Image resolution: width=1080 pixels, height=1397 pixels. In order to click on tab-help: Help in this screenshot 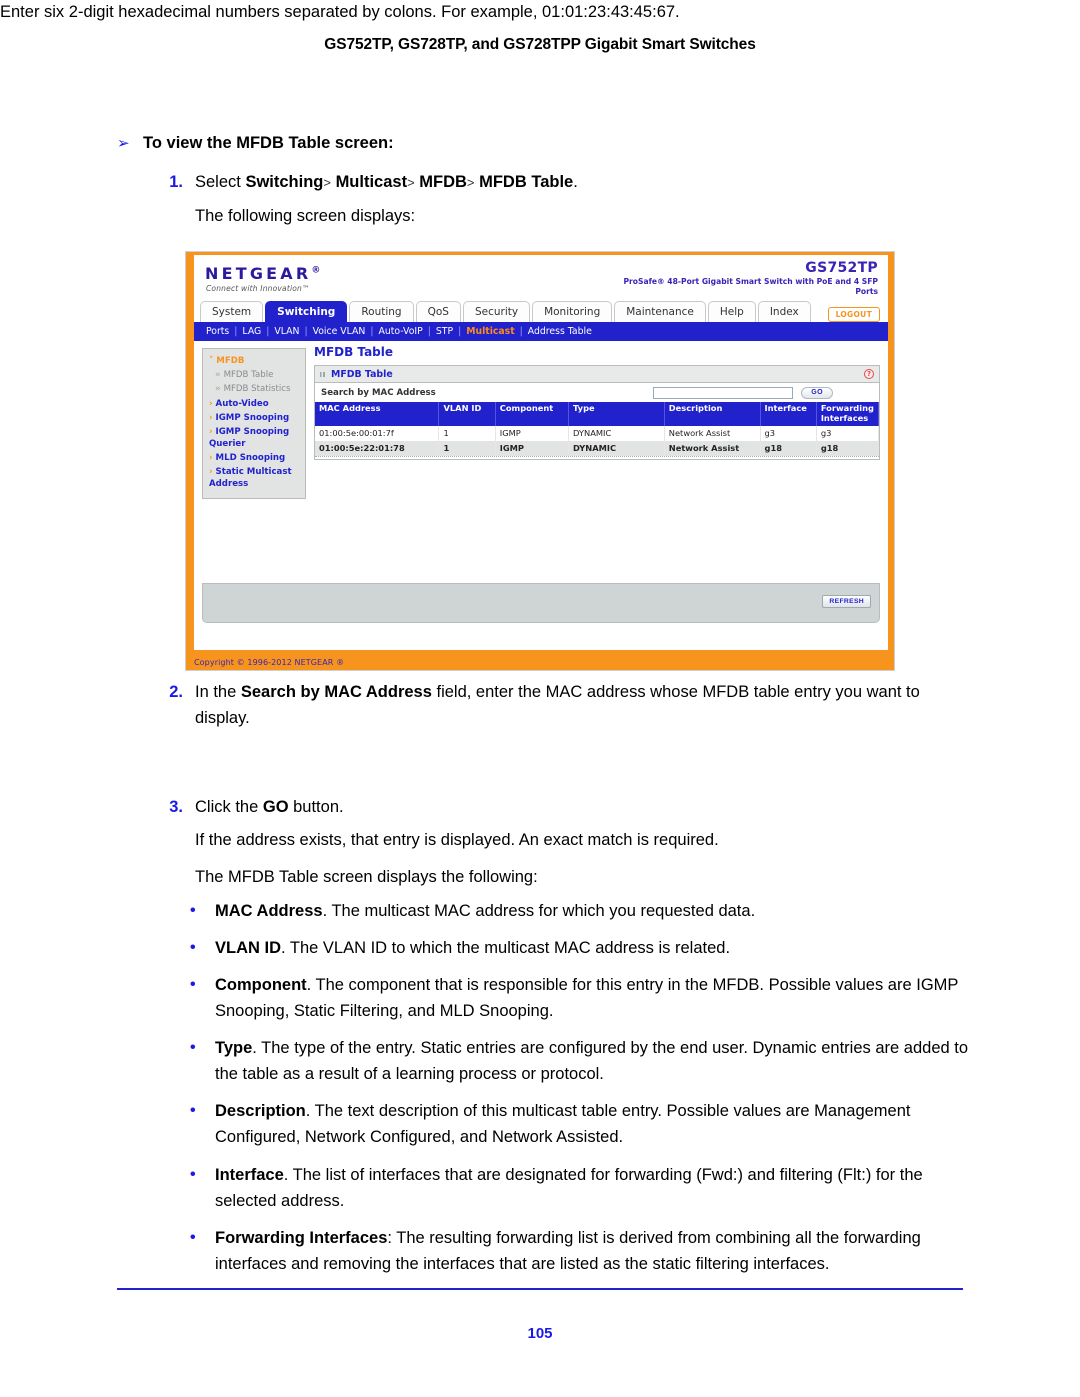, I will do `click(731, 311)`.